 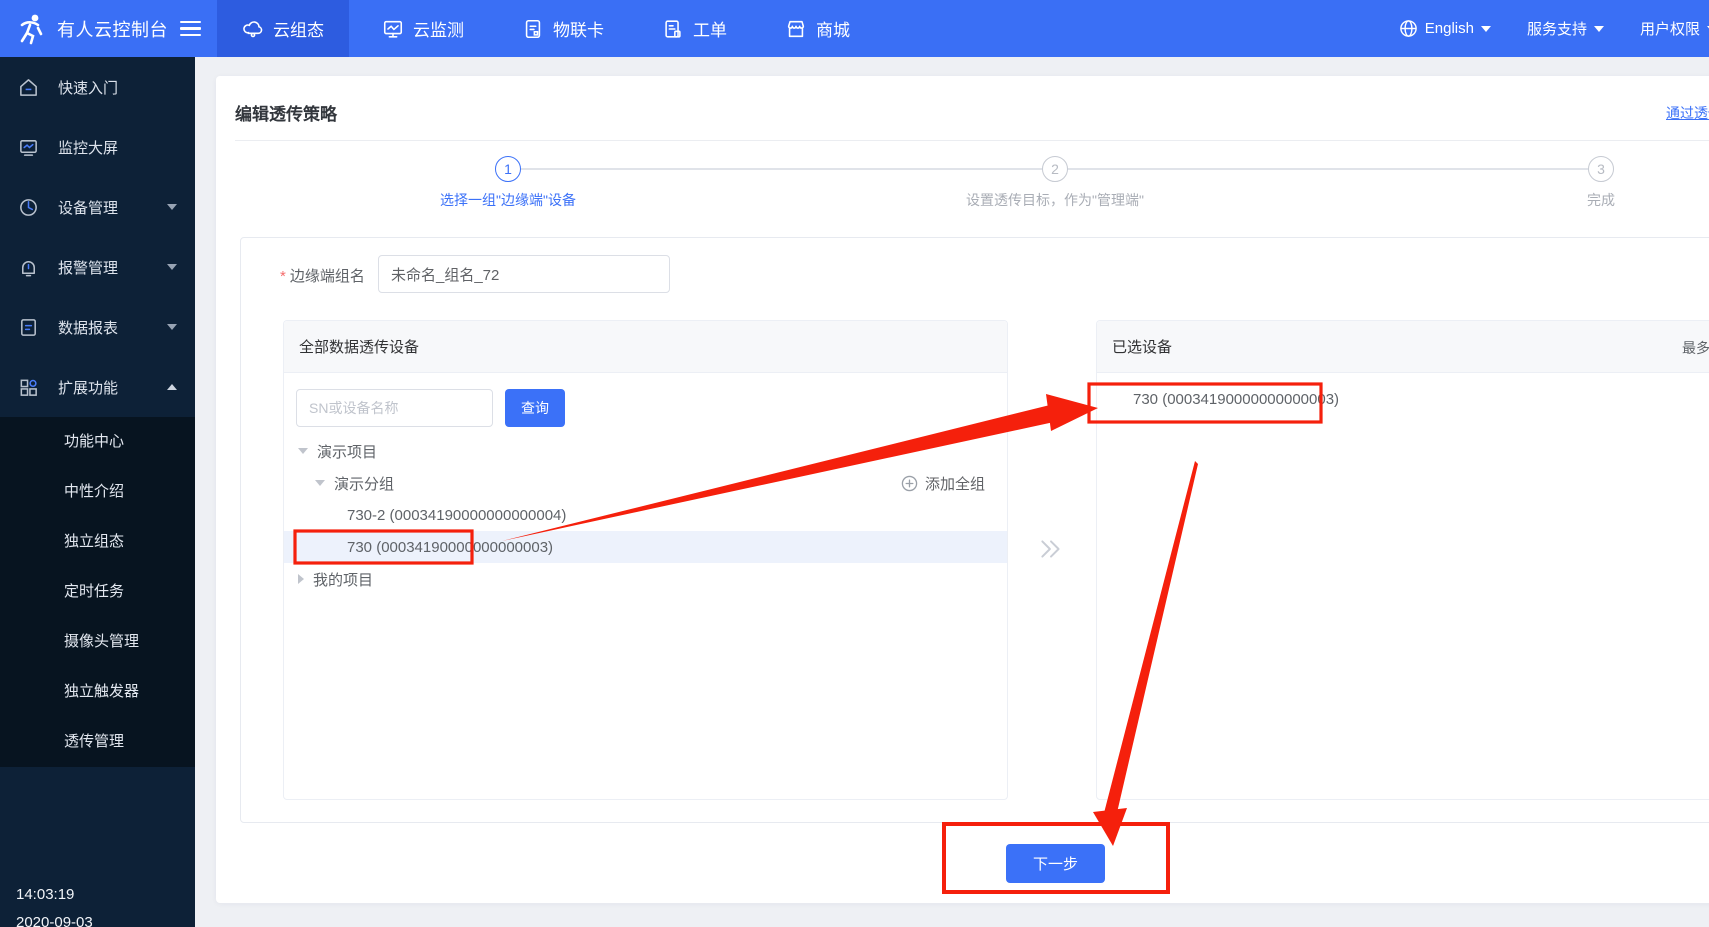 What do you see at coordinates (393, 29) in the screenshot?
I see `monitor-icon` at bounding box center [393, 29].